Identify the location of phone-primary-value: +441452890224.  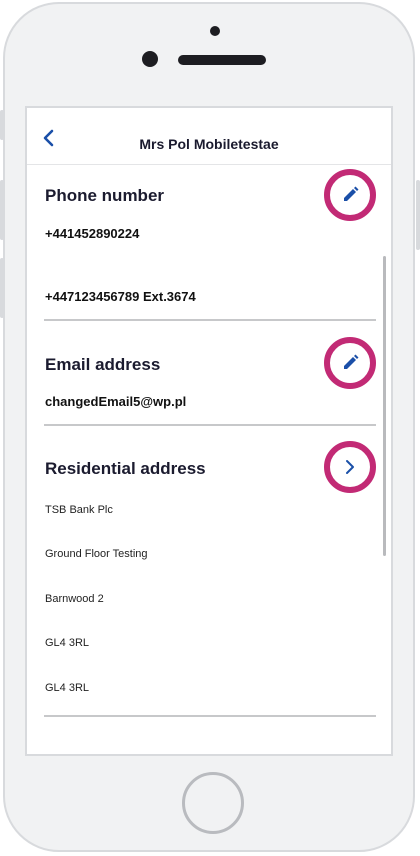
(92, 233).